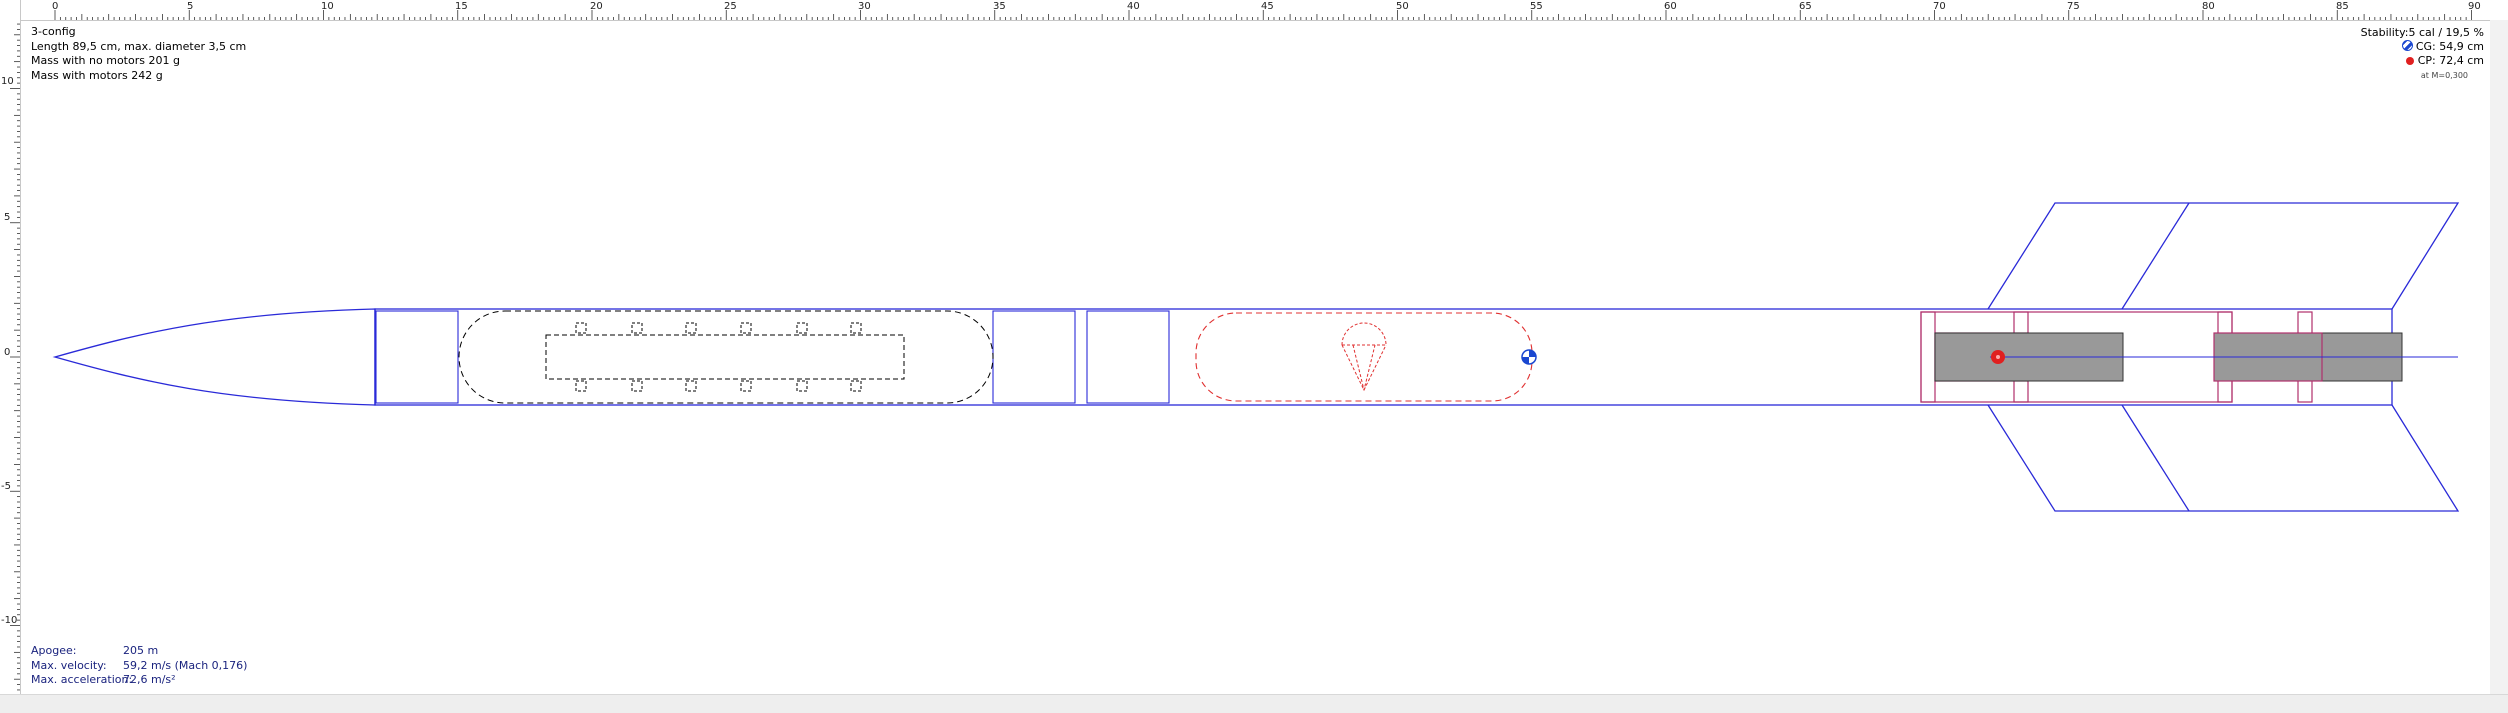 This screenshot has height=713, width=2508. I want to click on nose-cone, so click(214, 357).